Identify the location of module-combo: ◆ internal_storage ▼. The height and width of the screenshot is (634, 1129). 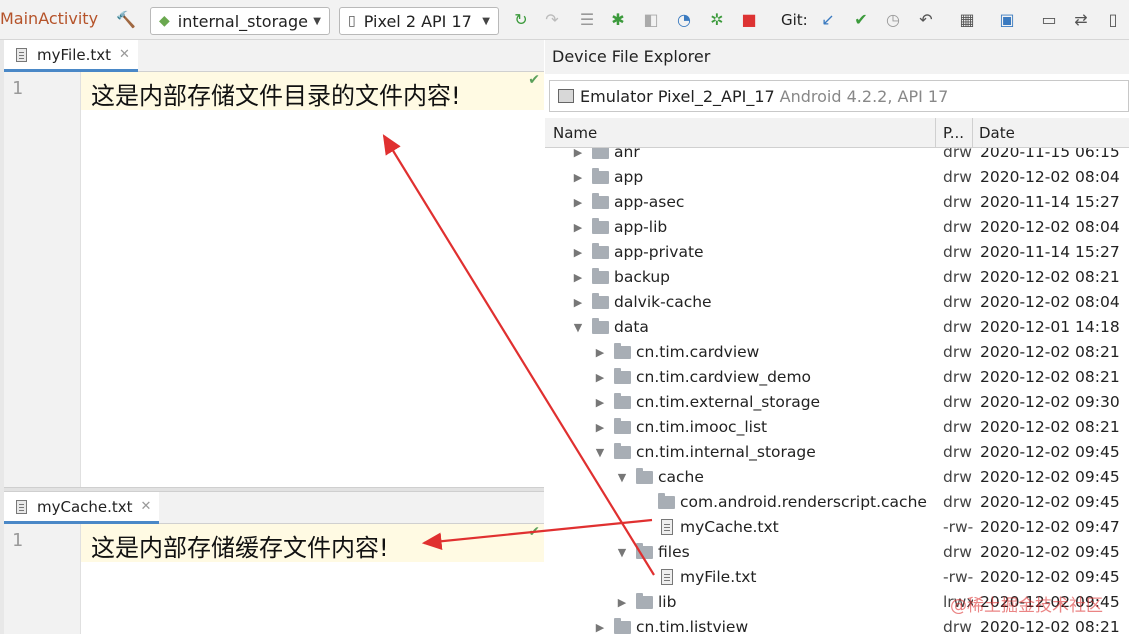
(240, 21).